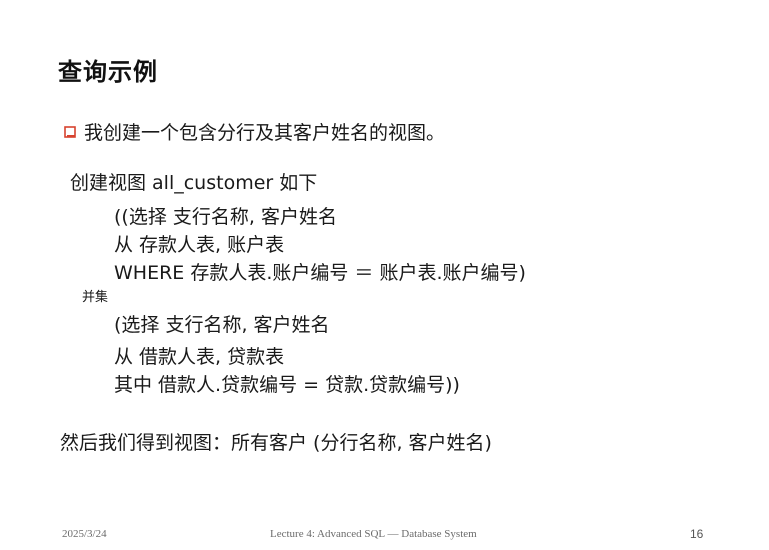 This screenshot has width=769, height=550. Describe the element at coordinates (287, 385) in the screenshot. I see `where-line-2: 其中 借款人.贷款编号 = 贷款.贷款编号))` at that location.